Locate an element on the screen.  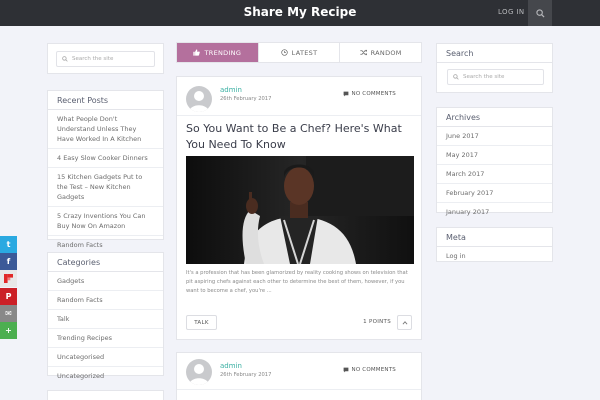
post-points: 1 POINTS is located at coordinates (377, 322).